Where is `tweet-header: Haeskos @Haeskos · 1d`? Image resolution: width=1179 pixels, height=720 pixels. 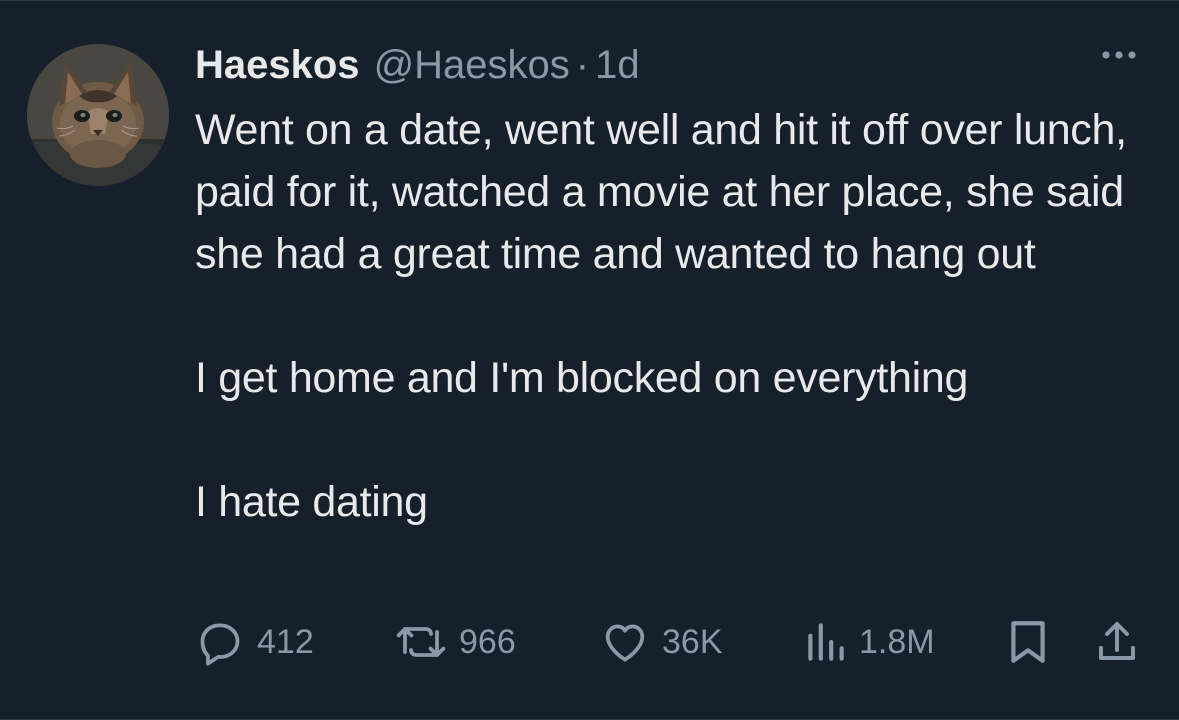
tweet-header: Haeskos @Haeskos · 1d is located at coordinates (667, 65).